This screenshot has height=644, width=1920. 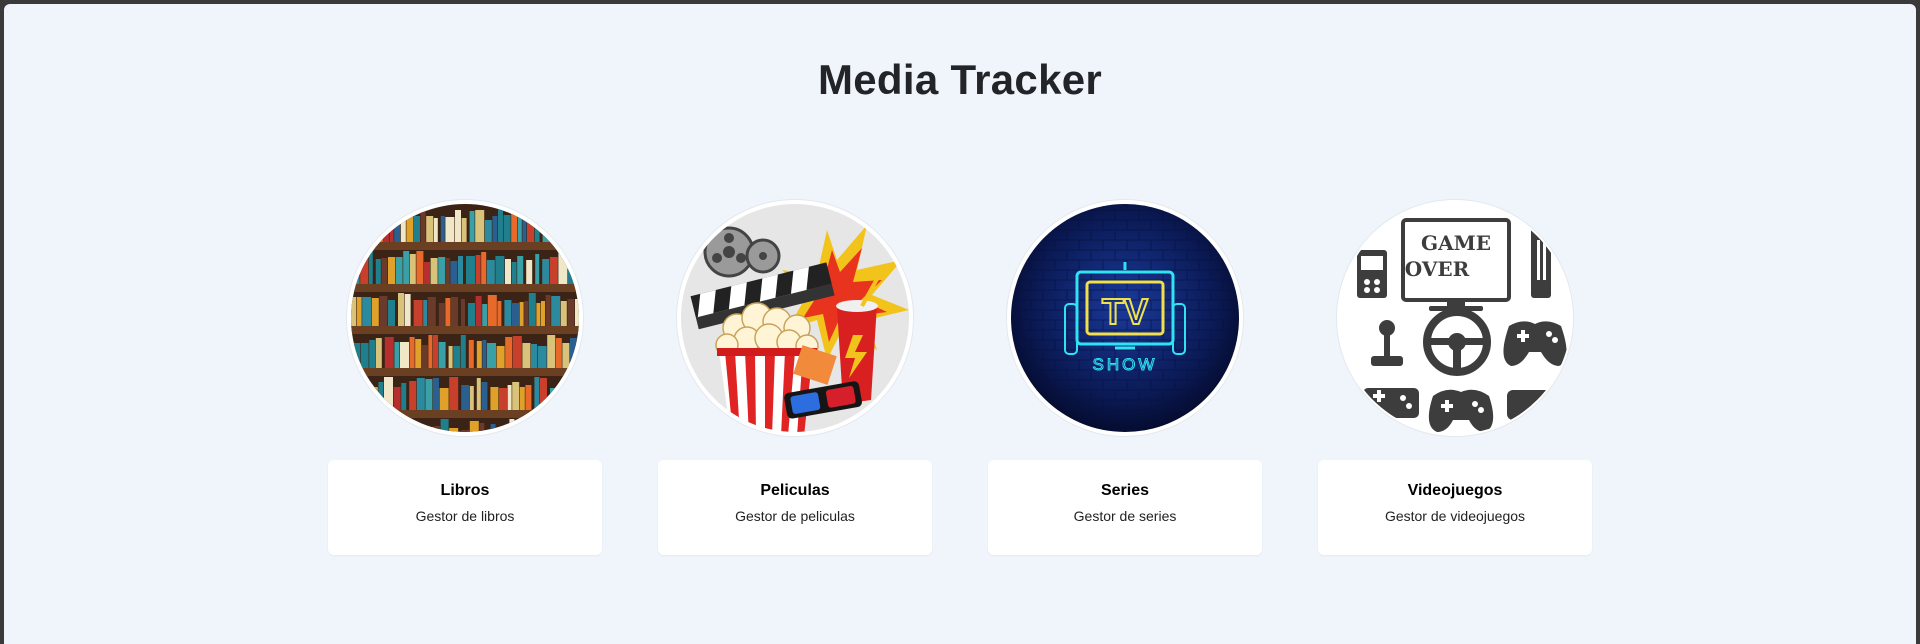 I want to click on card-title: Peliculas, so click(x=795, y=490).